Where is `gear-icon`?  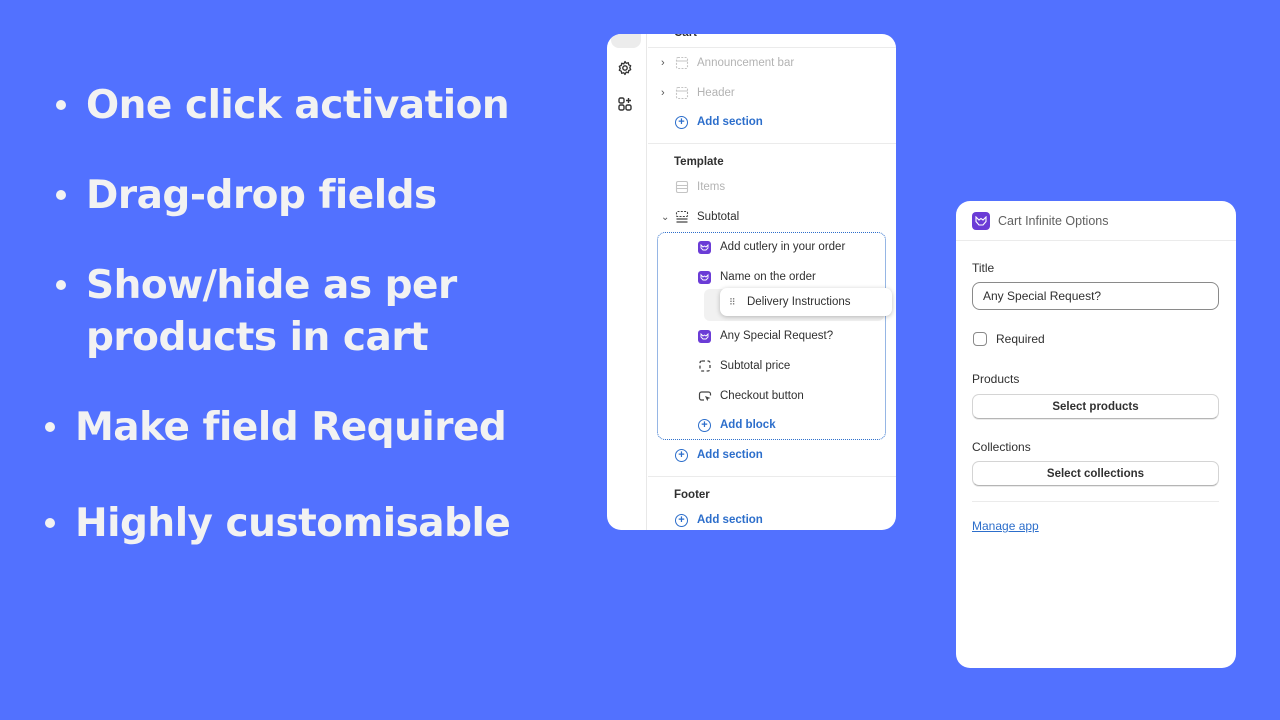 gear-icon is located at coordinates (625, 68).